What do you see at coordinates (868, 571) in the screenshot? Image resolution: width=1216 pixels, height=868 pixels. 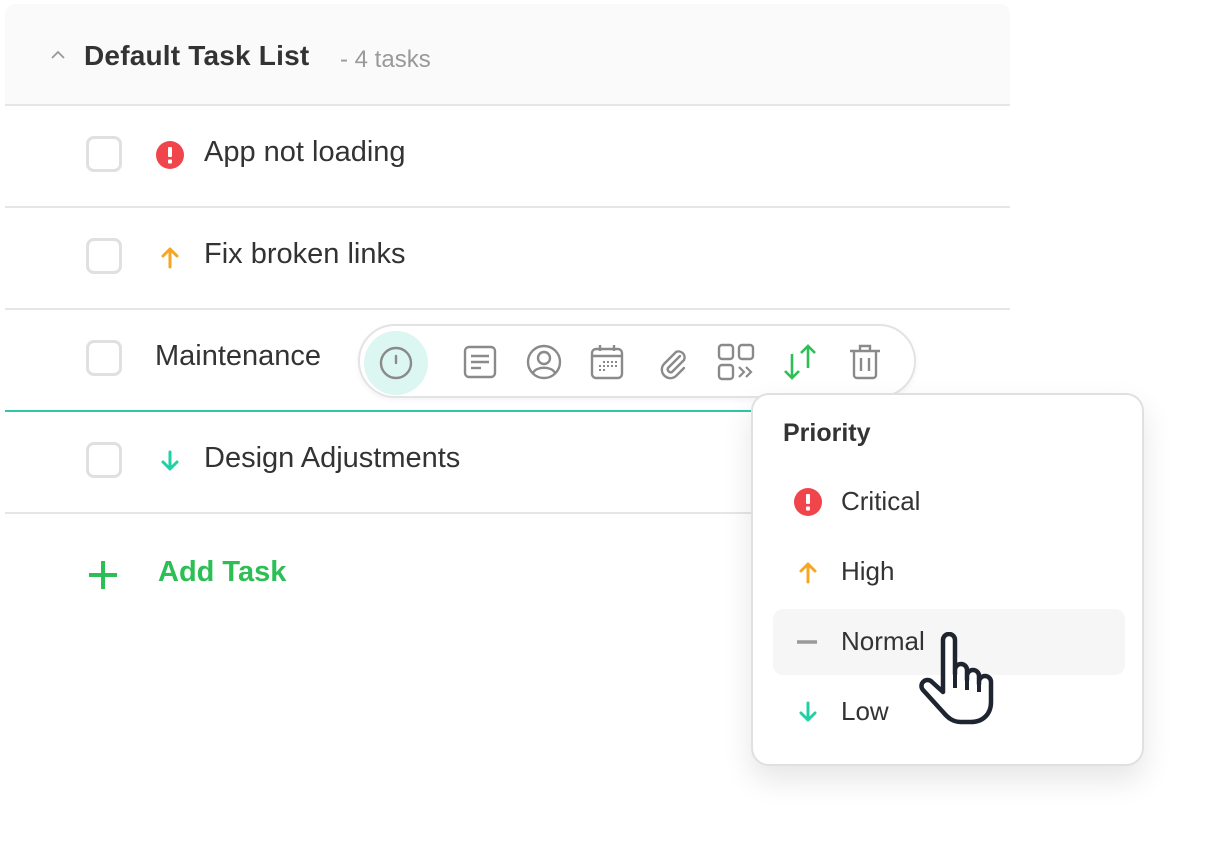 I see `priority-option-label: High` at bounding box center [868, 571].